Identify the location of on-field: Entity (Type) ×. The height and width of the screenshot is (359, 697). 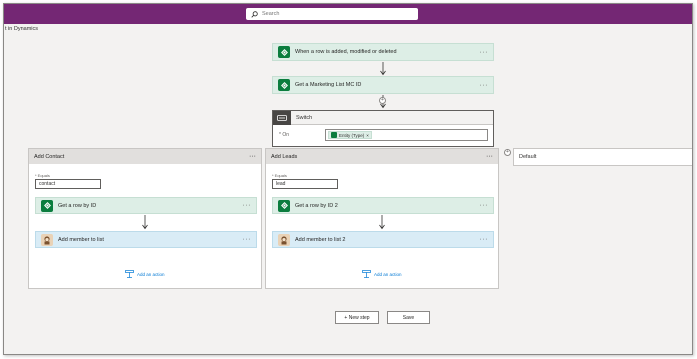
(406, 135).